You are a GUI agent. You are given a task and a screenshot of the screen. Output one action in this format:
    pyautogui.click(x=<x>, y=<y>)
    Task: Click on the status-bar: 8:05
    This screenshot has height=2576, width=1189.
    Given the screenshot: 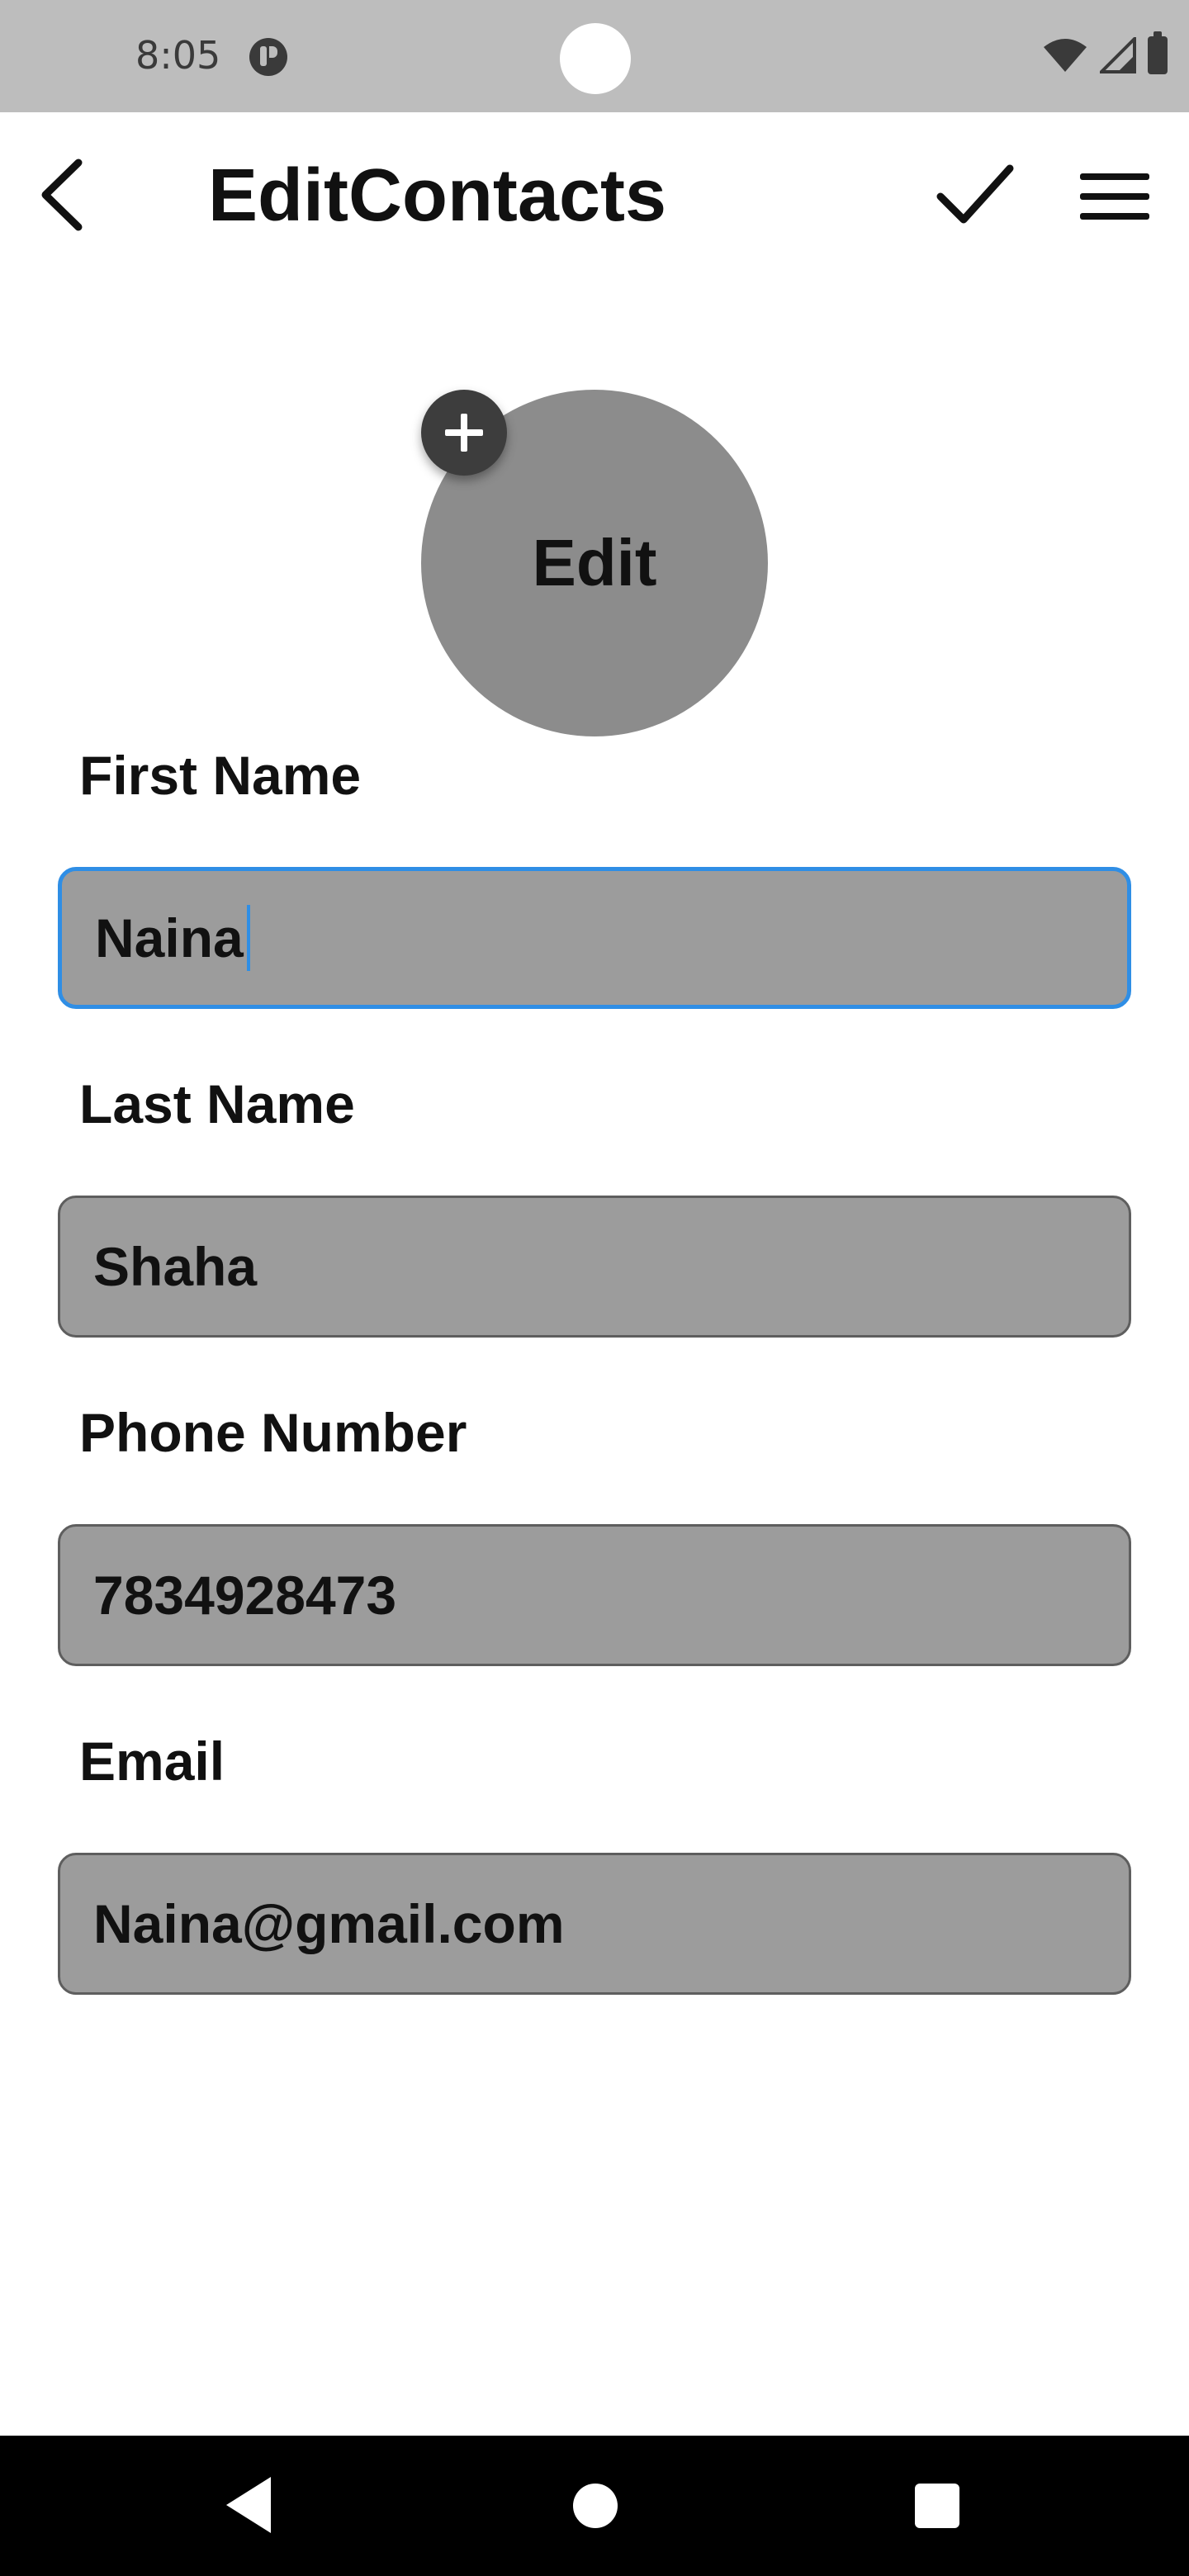 What is the action you would take?
    pyautogui.click(x=594, y=56)
    